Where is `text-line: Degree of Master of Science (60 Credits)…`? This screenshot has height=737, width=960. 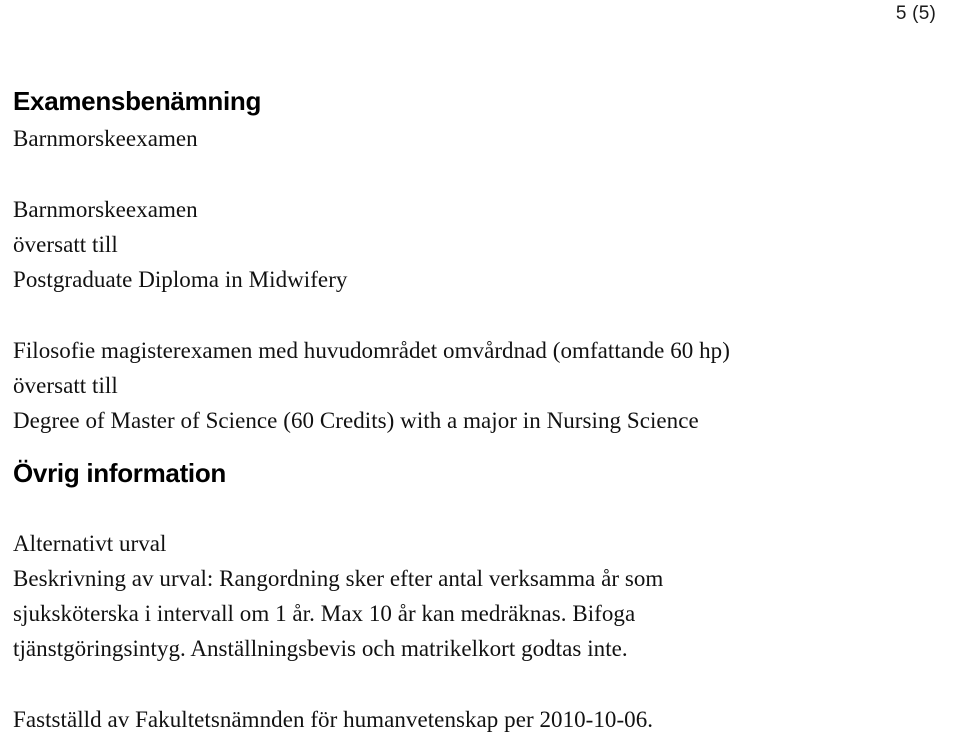
text-line: Degree of Master of Science (60 Credits)… is located at coordinates (356, 420).